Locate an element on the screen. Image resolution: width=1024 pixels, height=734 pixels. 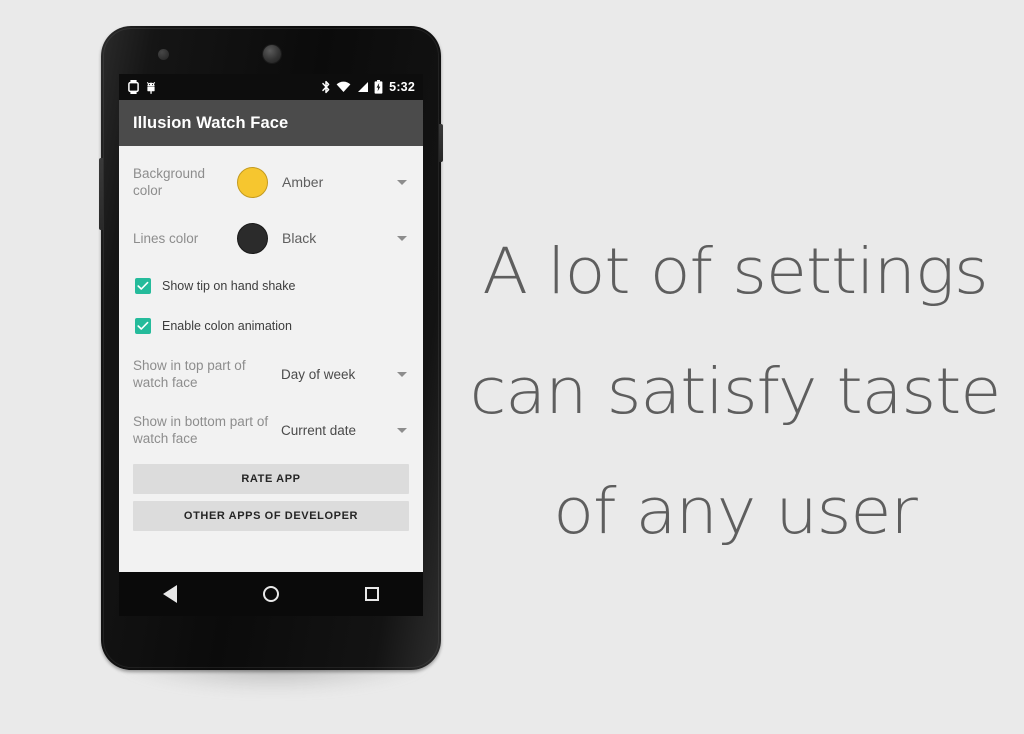
navigation-bar is located at coordinates (271, 594).